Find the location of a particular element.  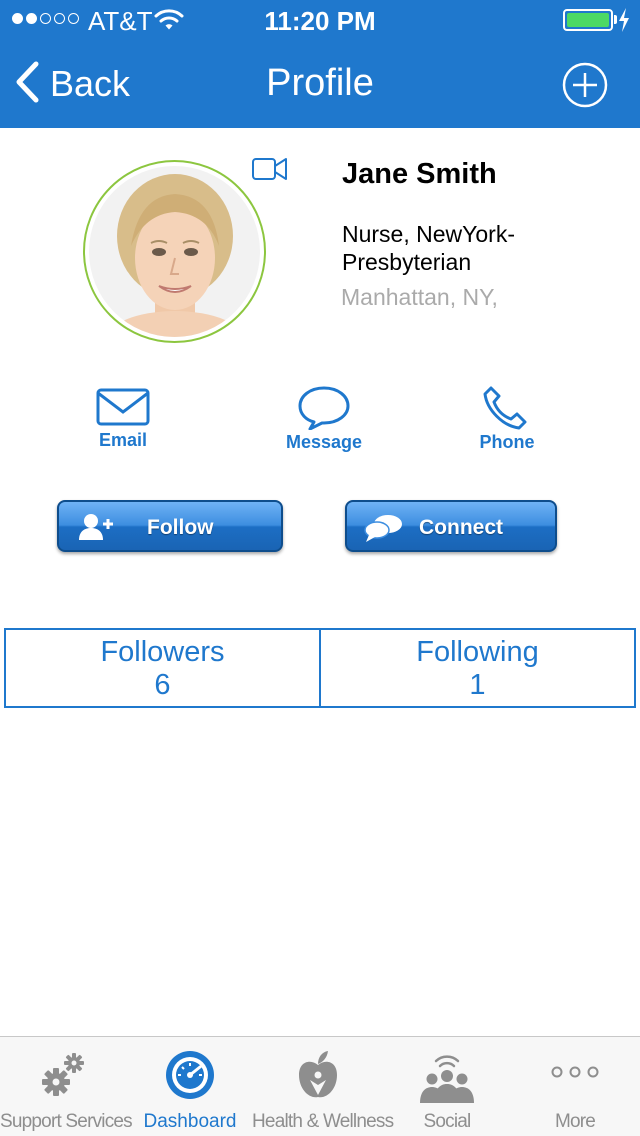

battery-icon is located at coordinates (588, 20).